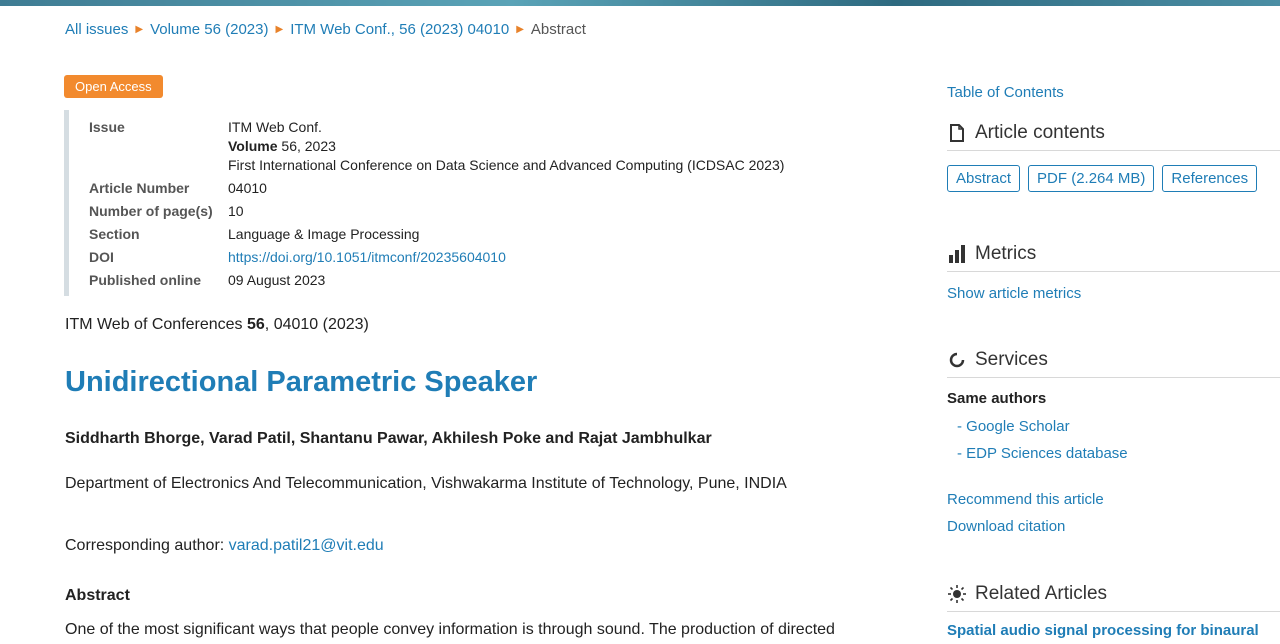 The height and width of the screenshot is (644, 1280). I want to click on abstract-button: Abstract, so click(984, 178).